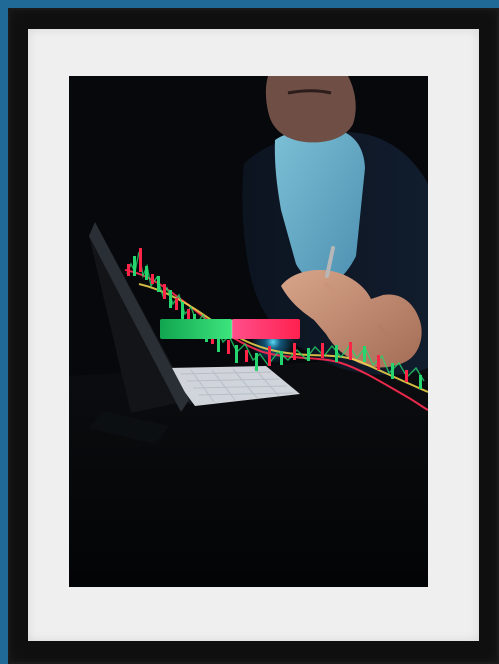 The width and height of the screenshot is (499, 664). Describe the element at coordinates (266, 329) in the screenshot. I see `sell-signal` at that location.